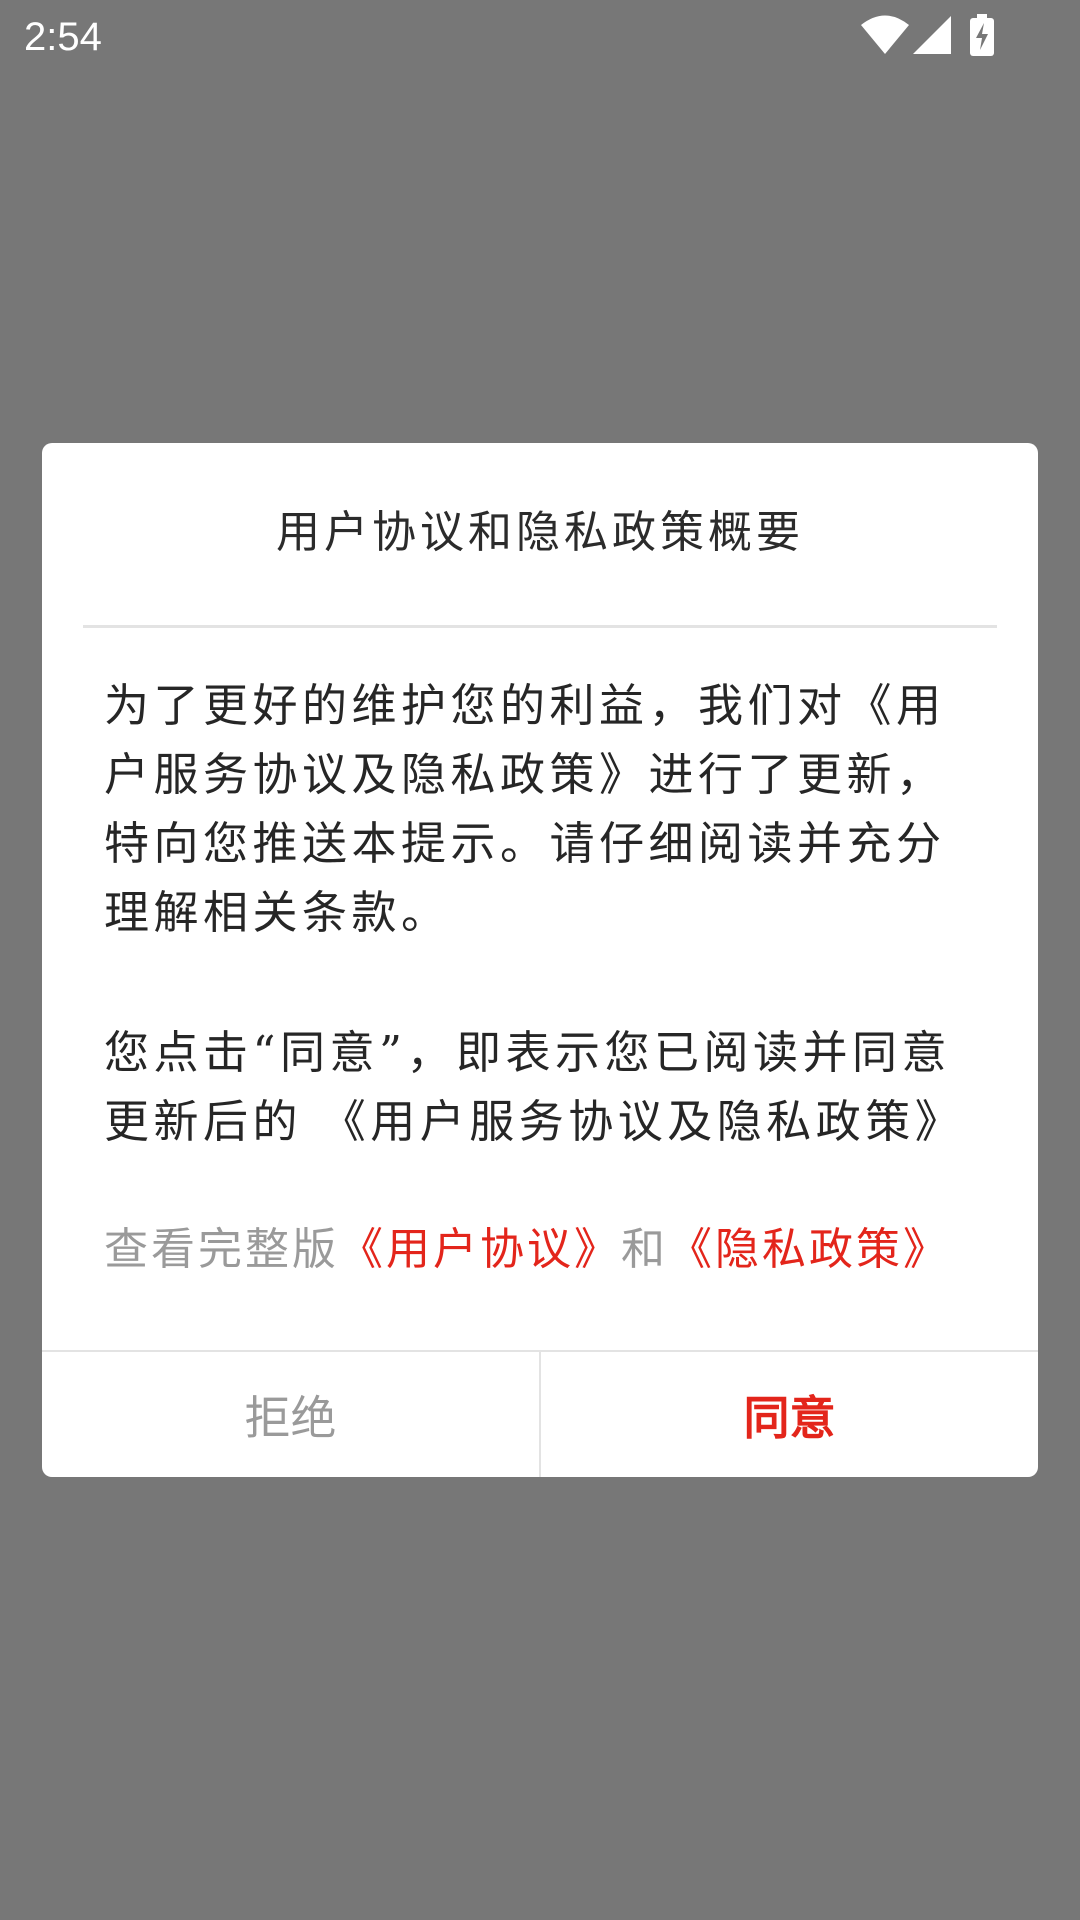  What do you see at coordinates (480, 1249) in the screenshot?
I see `user-agreement-link: 《用户协议》` at bounding box center [480, 1249].